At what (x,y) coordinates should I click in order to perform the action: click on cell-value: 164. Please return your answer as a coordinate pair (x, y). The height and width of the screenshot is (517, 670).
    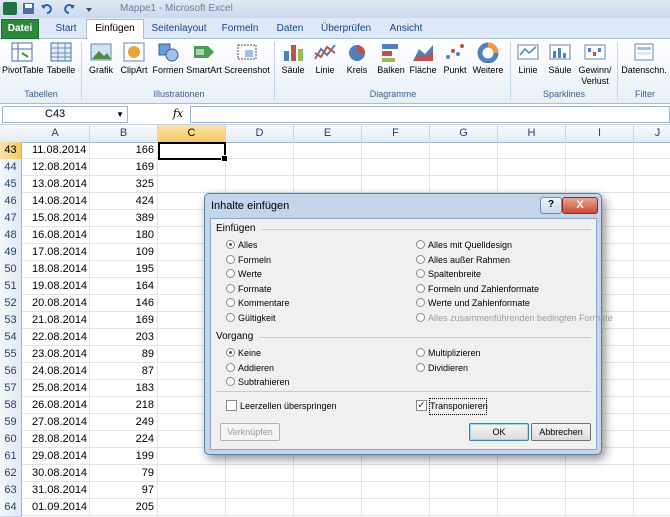
    Looking at the image, I should click on (124, 286).